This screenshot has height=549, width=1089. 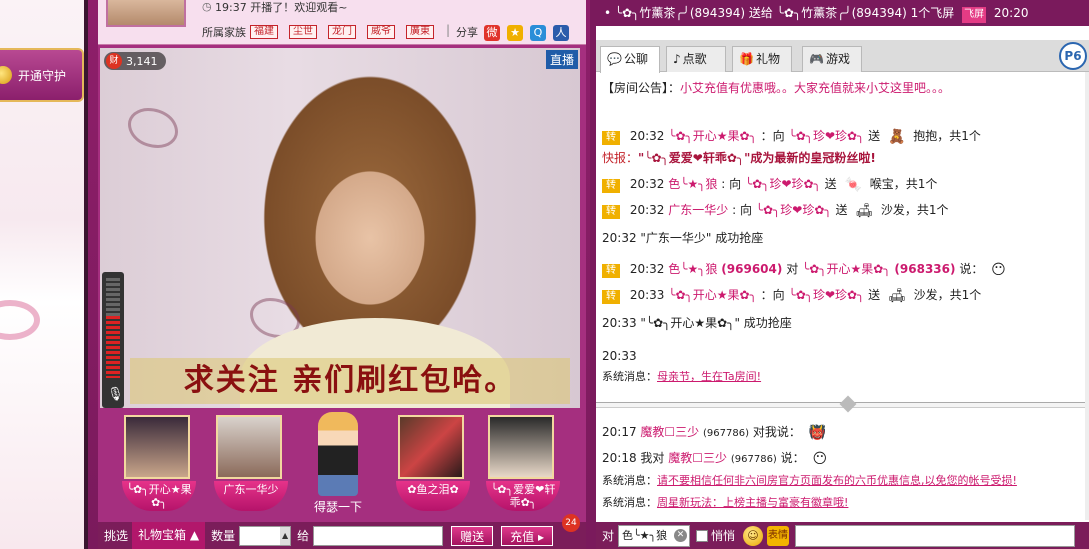 I want to click on emoji-icon: 😶, so click(x=820, y=458).